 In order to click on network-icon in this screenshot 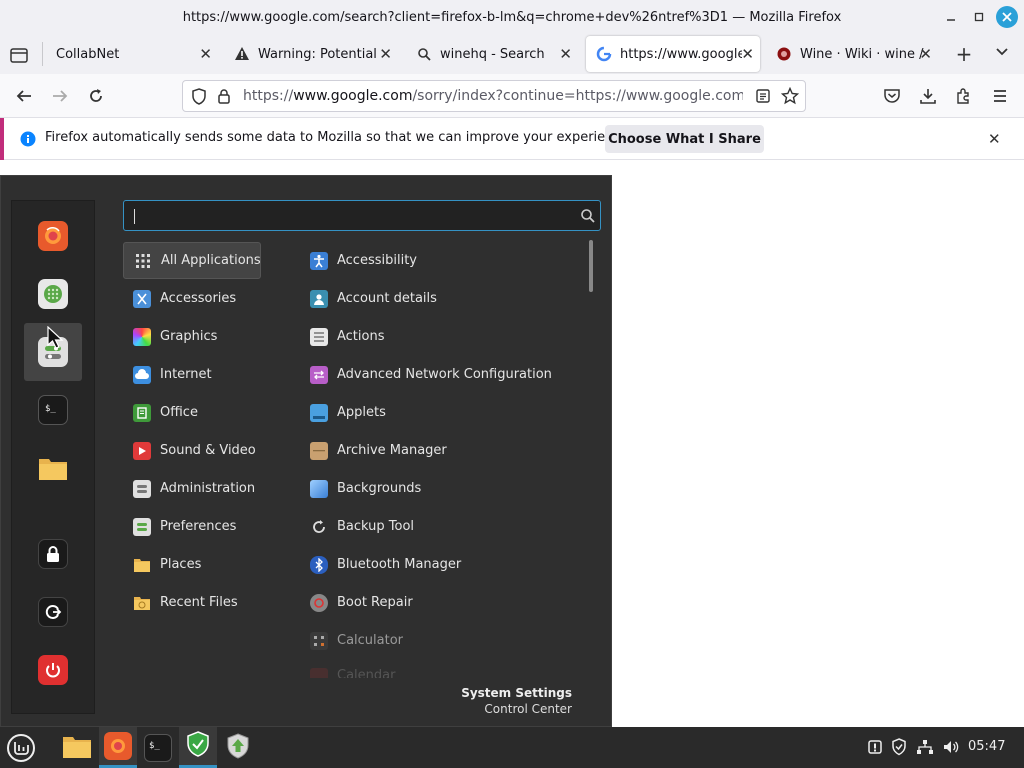, I will do `click(925, 747)`.